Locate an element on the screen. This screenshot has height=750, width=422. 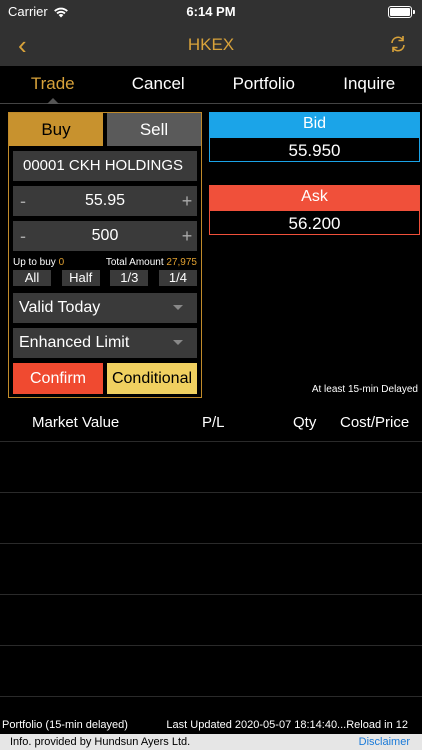
tab-bar: Trade Cancel Portfolio Inquire is located at coordinates (211, 85).